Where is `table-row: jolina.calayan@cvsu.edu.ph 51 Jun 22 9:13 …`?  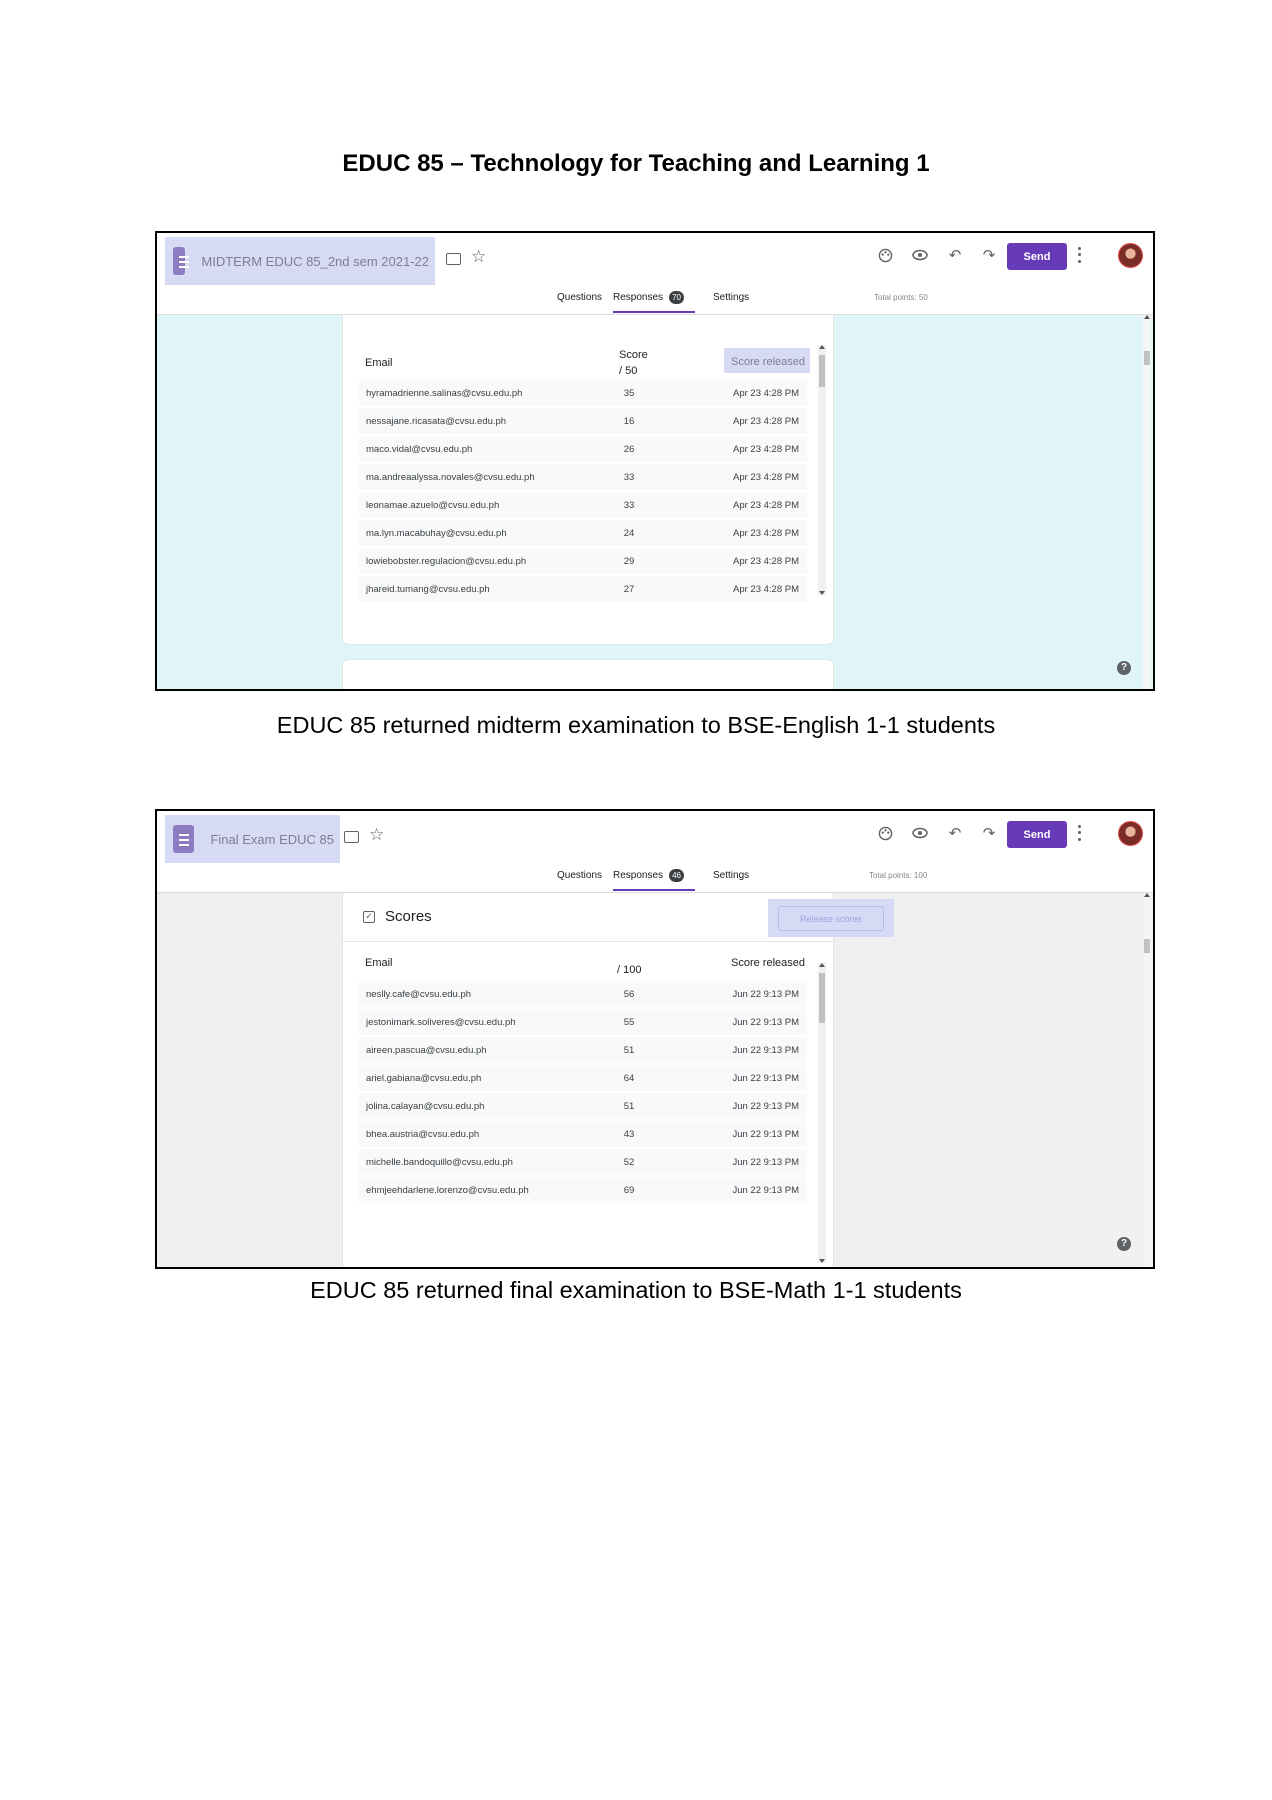 table-row: jolina.calayan@cvsu.edu.ph 51 Jun 22 9:13 … is located at coordinates (583, 1107).